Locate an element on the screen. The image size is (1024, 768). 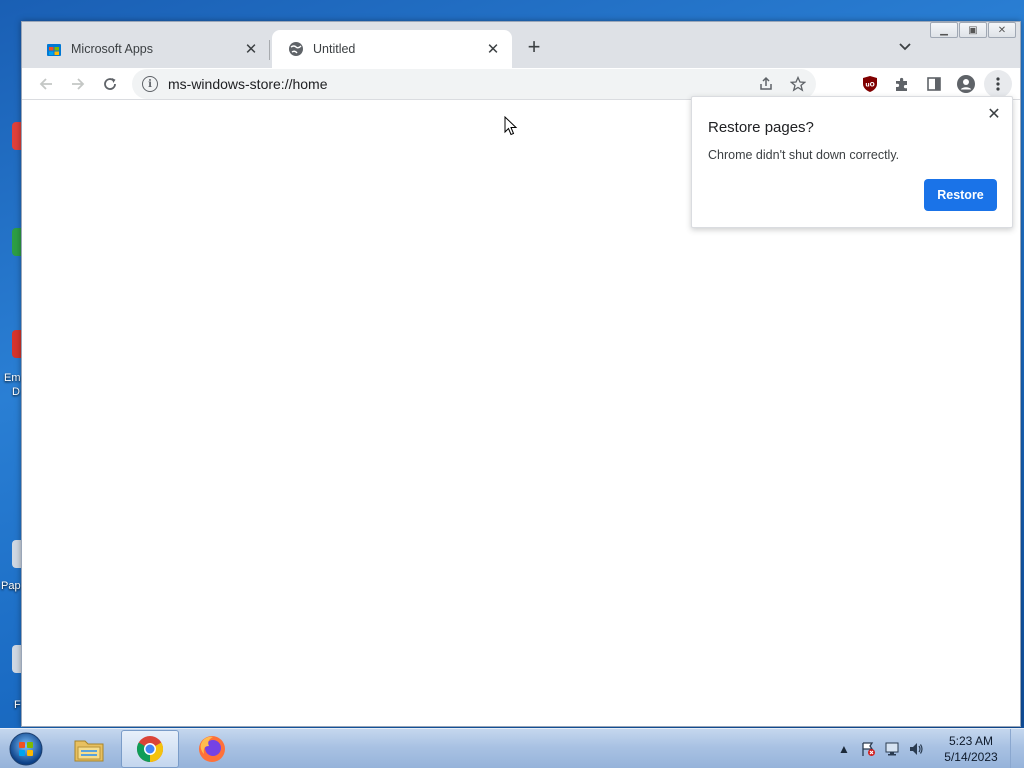
firefox-icon is located at coordinates (212, 749).